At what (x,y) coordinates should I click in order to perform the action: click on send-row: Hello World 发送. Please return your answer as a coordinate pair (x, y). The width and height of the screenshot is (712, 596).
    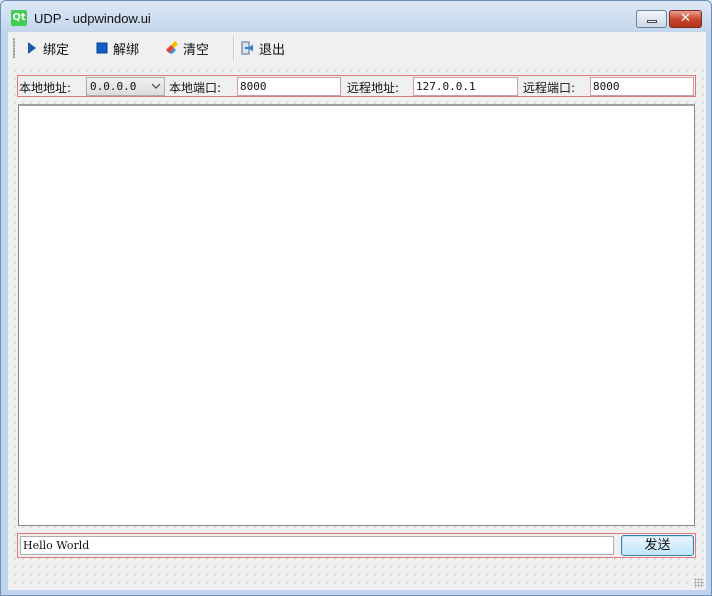
    Looking at the image, I should click on (356, 545).